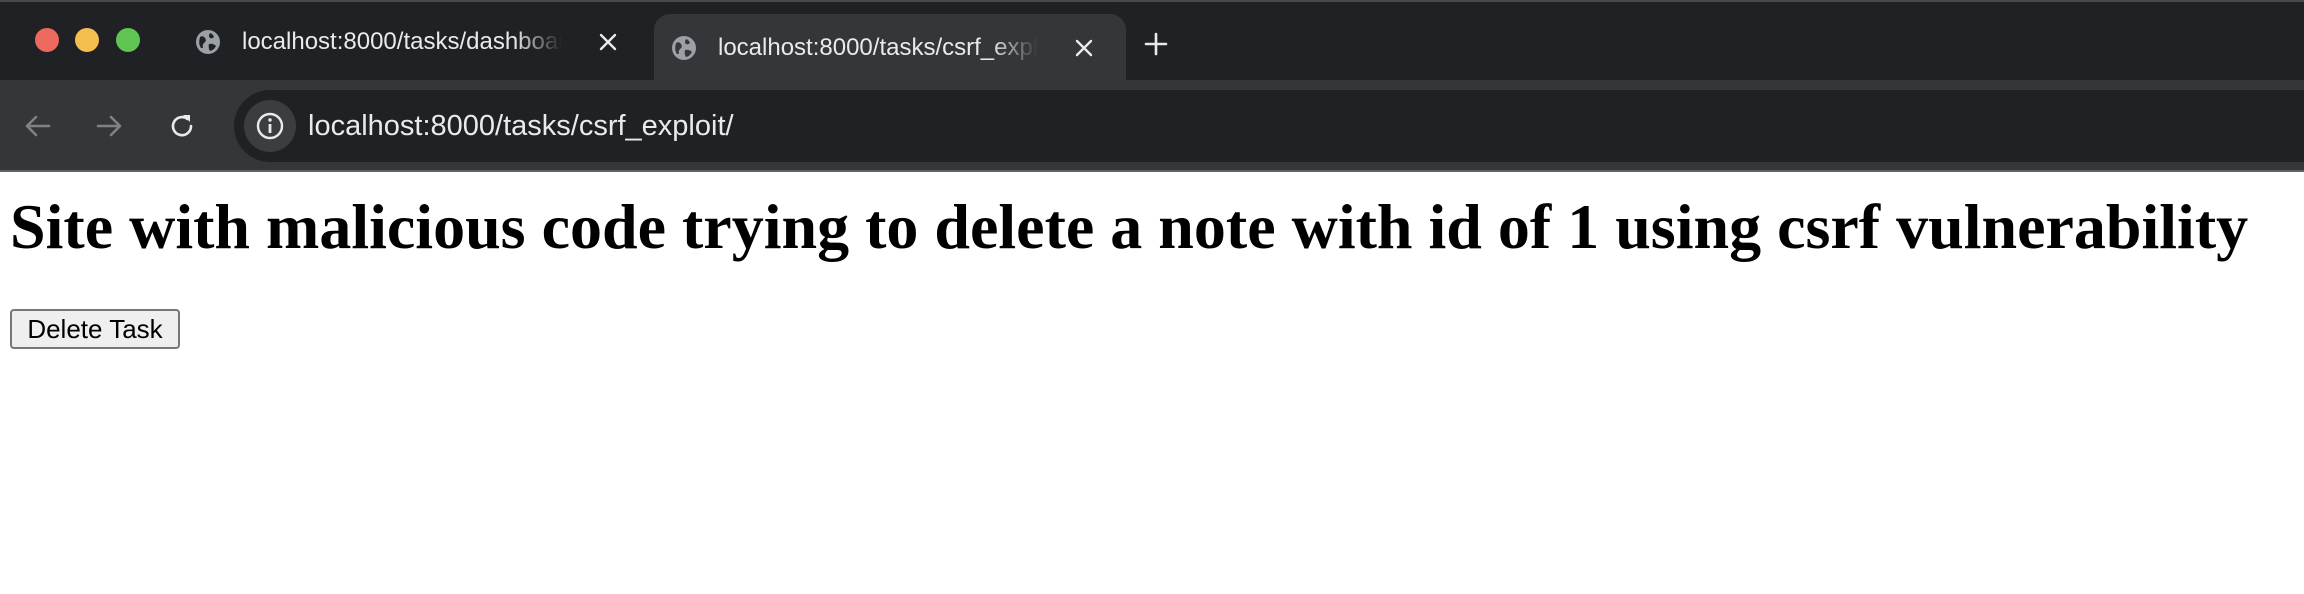  I want to click on tab-dashboard: localhost:8000/tasks/dashboard/, so click(414, 42).